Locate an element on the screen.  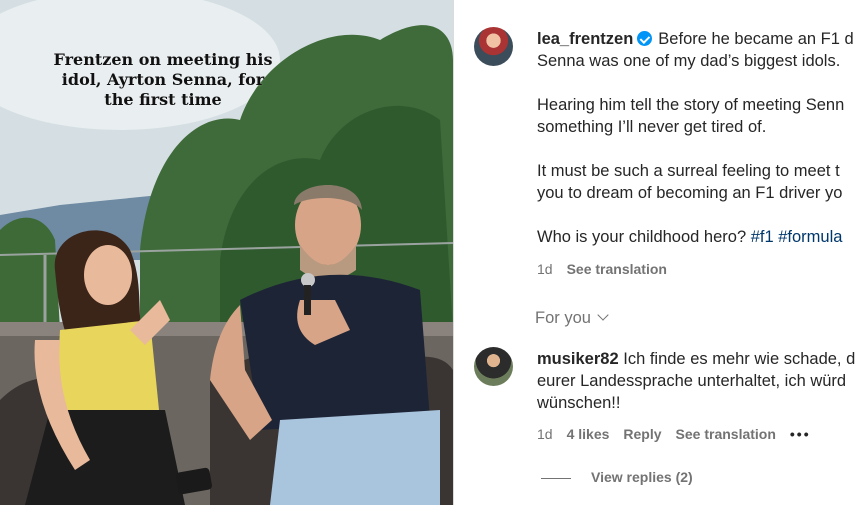
comment-meta: 1d 4 likes Reply See translation ••• is located at coordinates (681, 434).